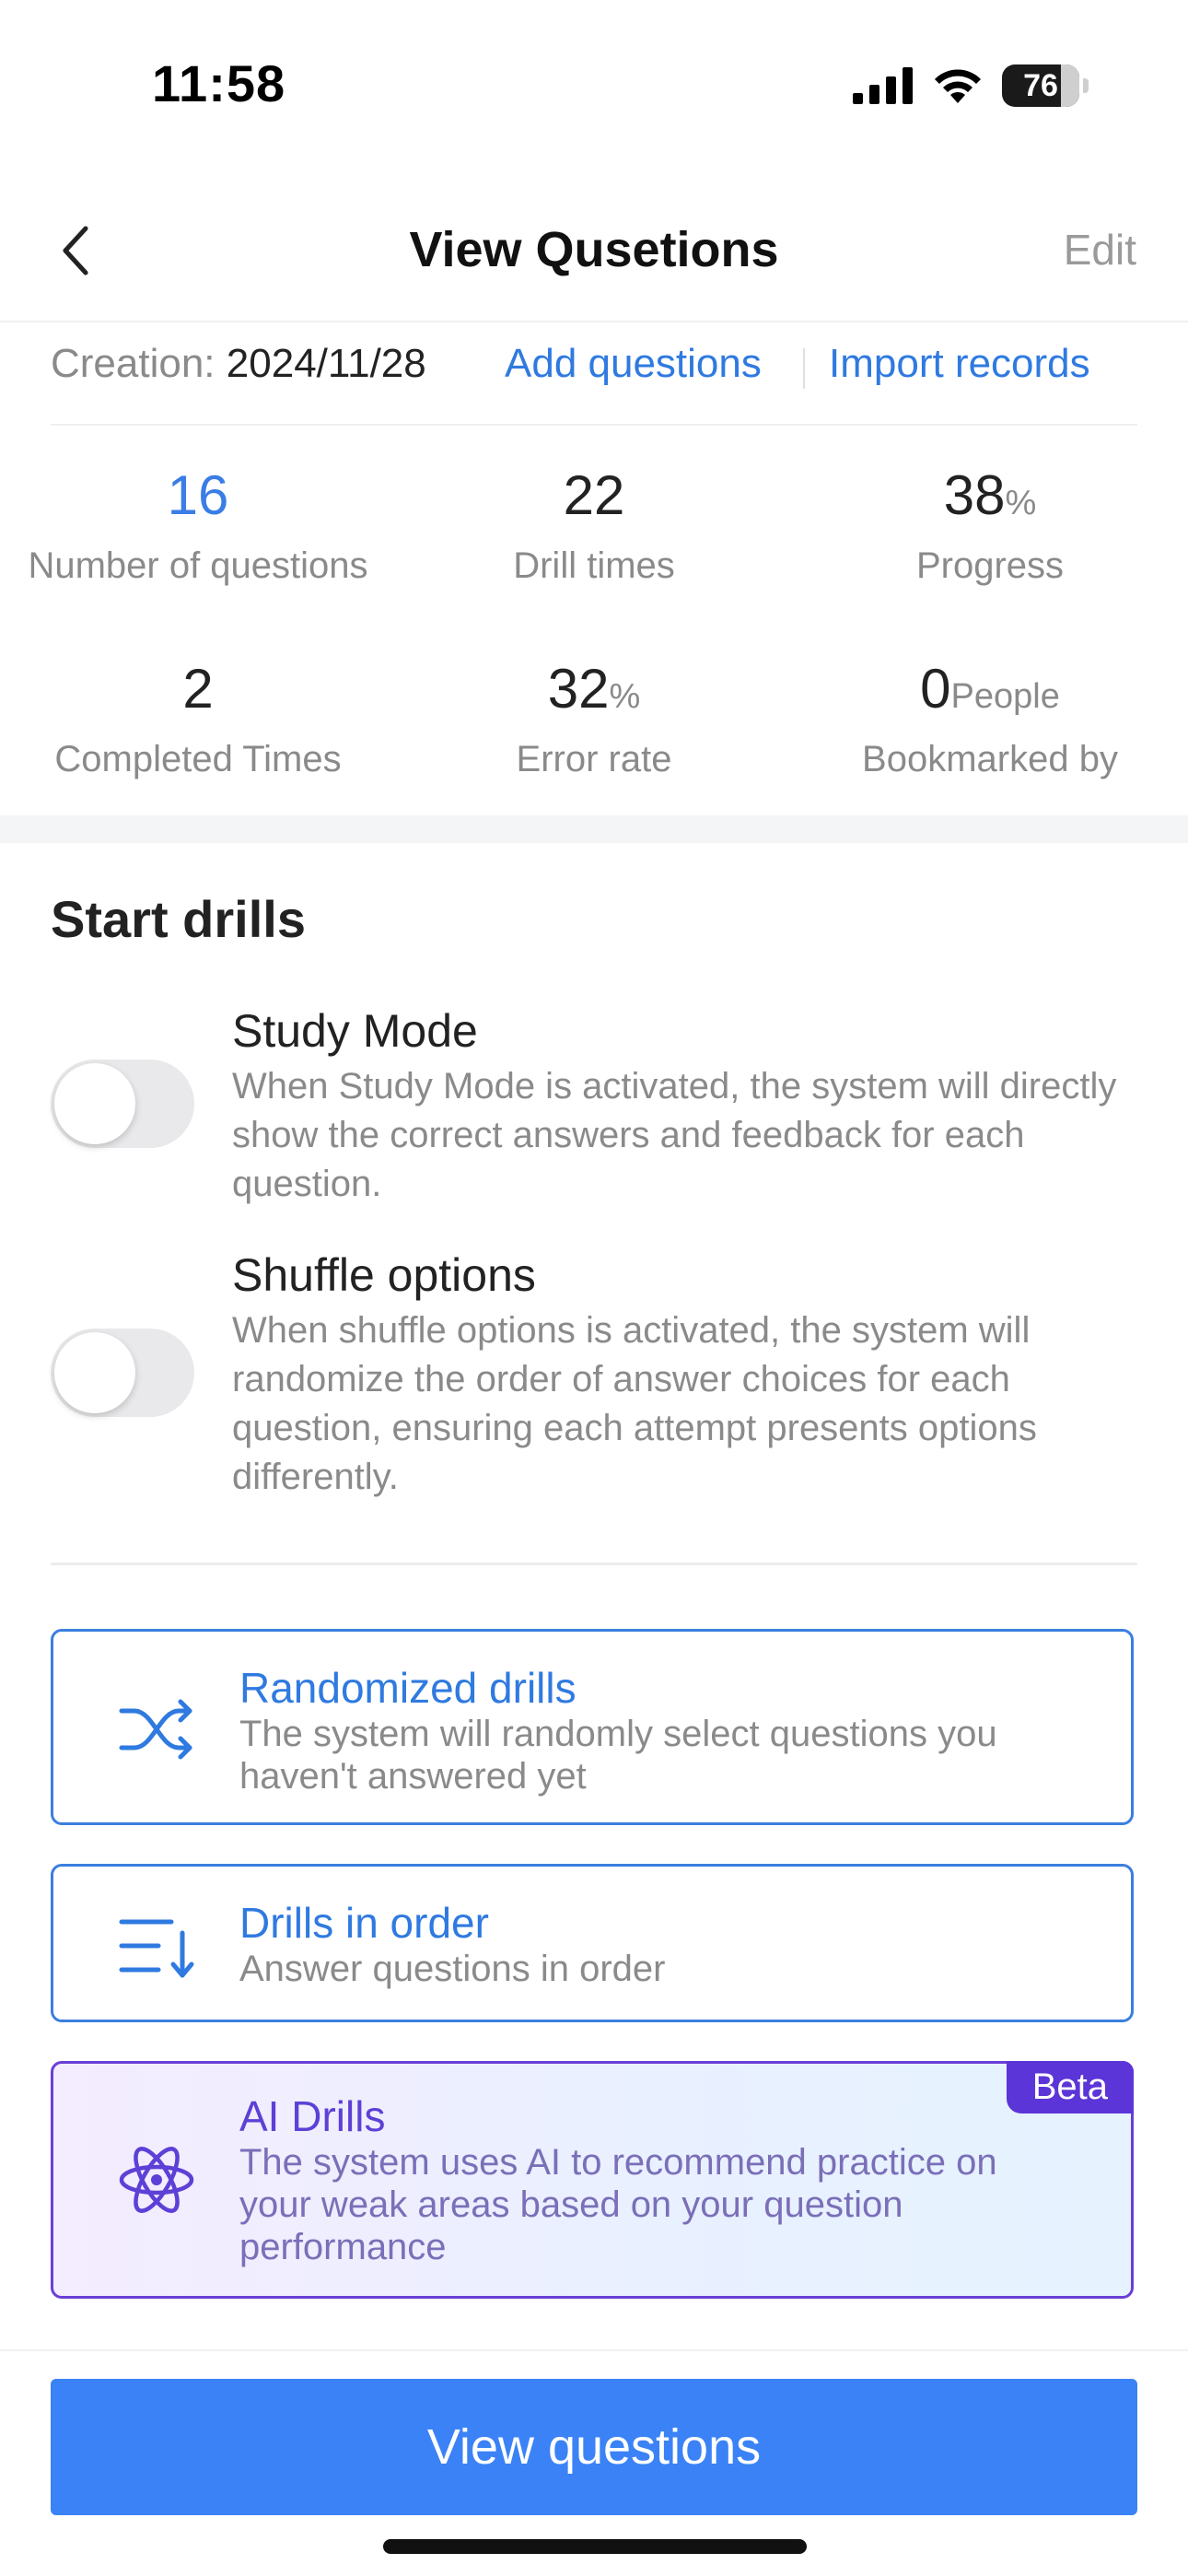  I want to click on add-questions-link: Add questions, so click(633, 364).